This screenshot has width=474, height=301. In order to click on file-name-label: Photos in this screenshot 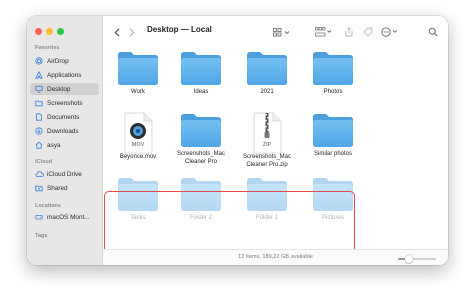, I will do `click(333, 92)`.